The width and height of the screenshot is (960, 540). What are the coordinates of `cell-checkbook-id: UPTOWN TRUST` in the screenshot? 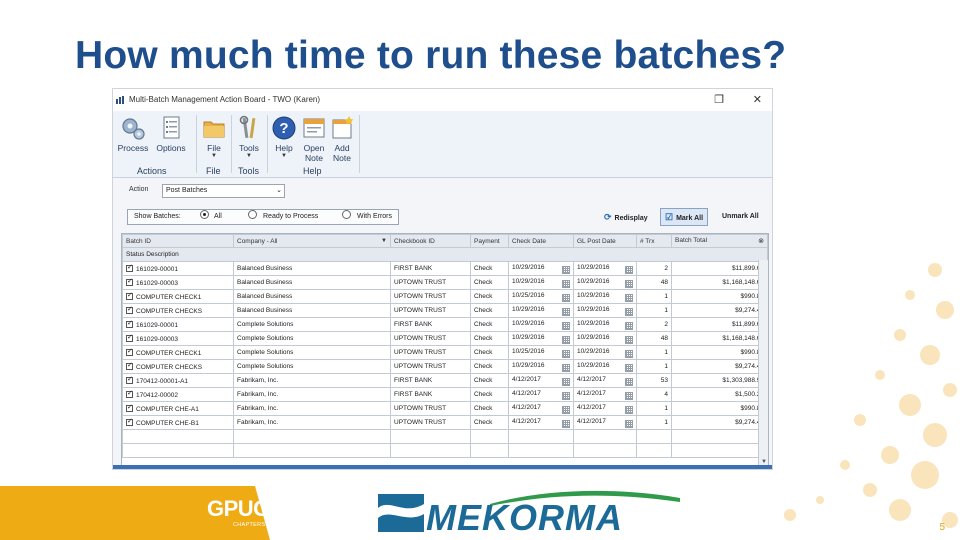 It's located at (430, 408).